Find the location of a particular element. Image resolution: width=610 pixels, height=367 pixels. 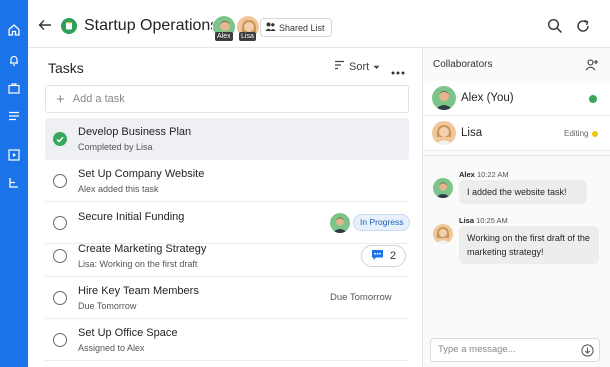

task-subtitle: Alex added this task is located at coordinates (118, 189).